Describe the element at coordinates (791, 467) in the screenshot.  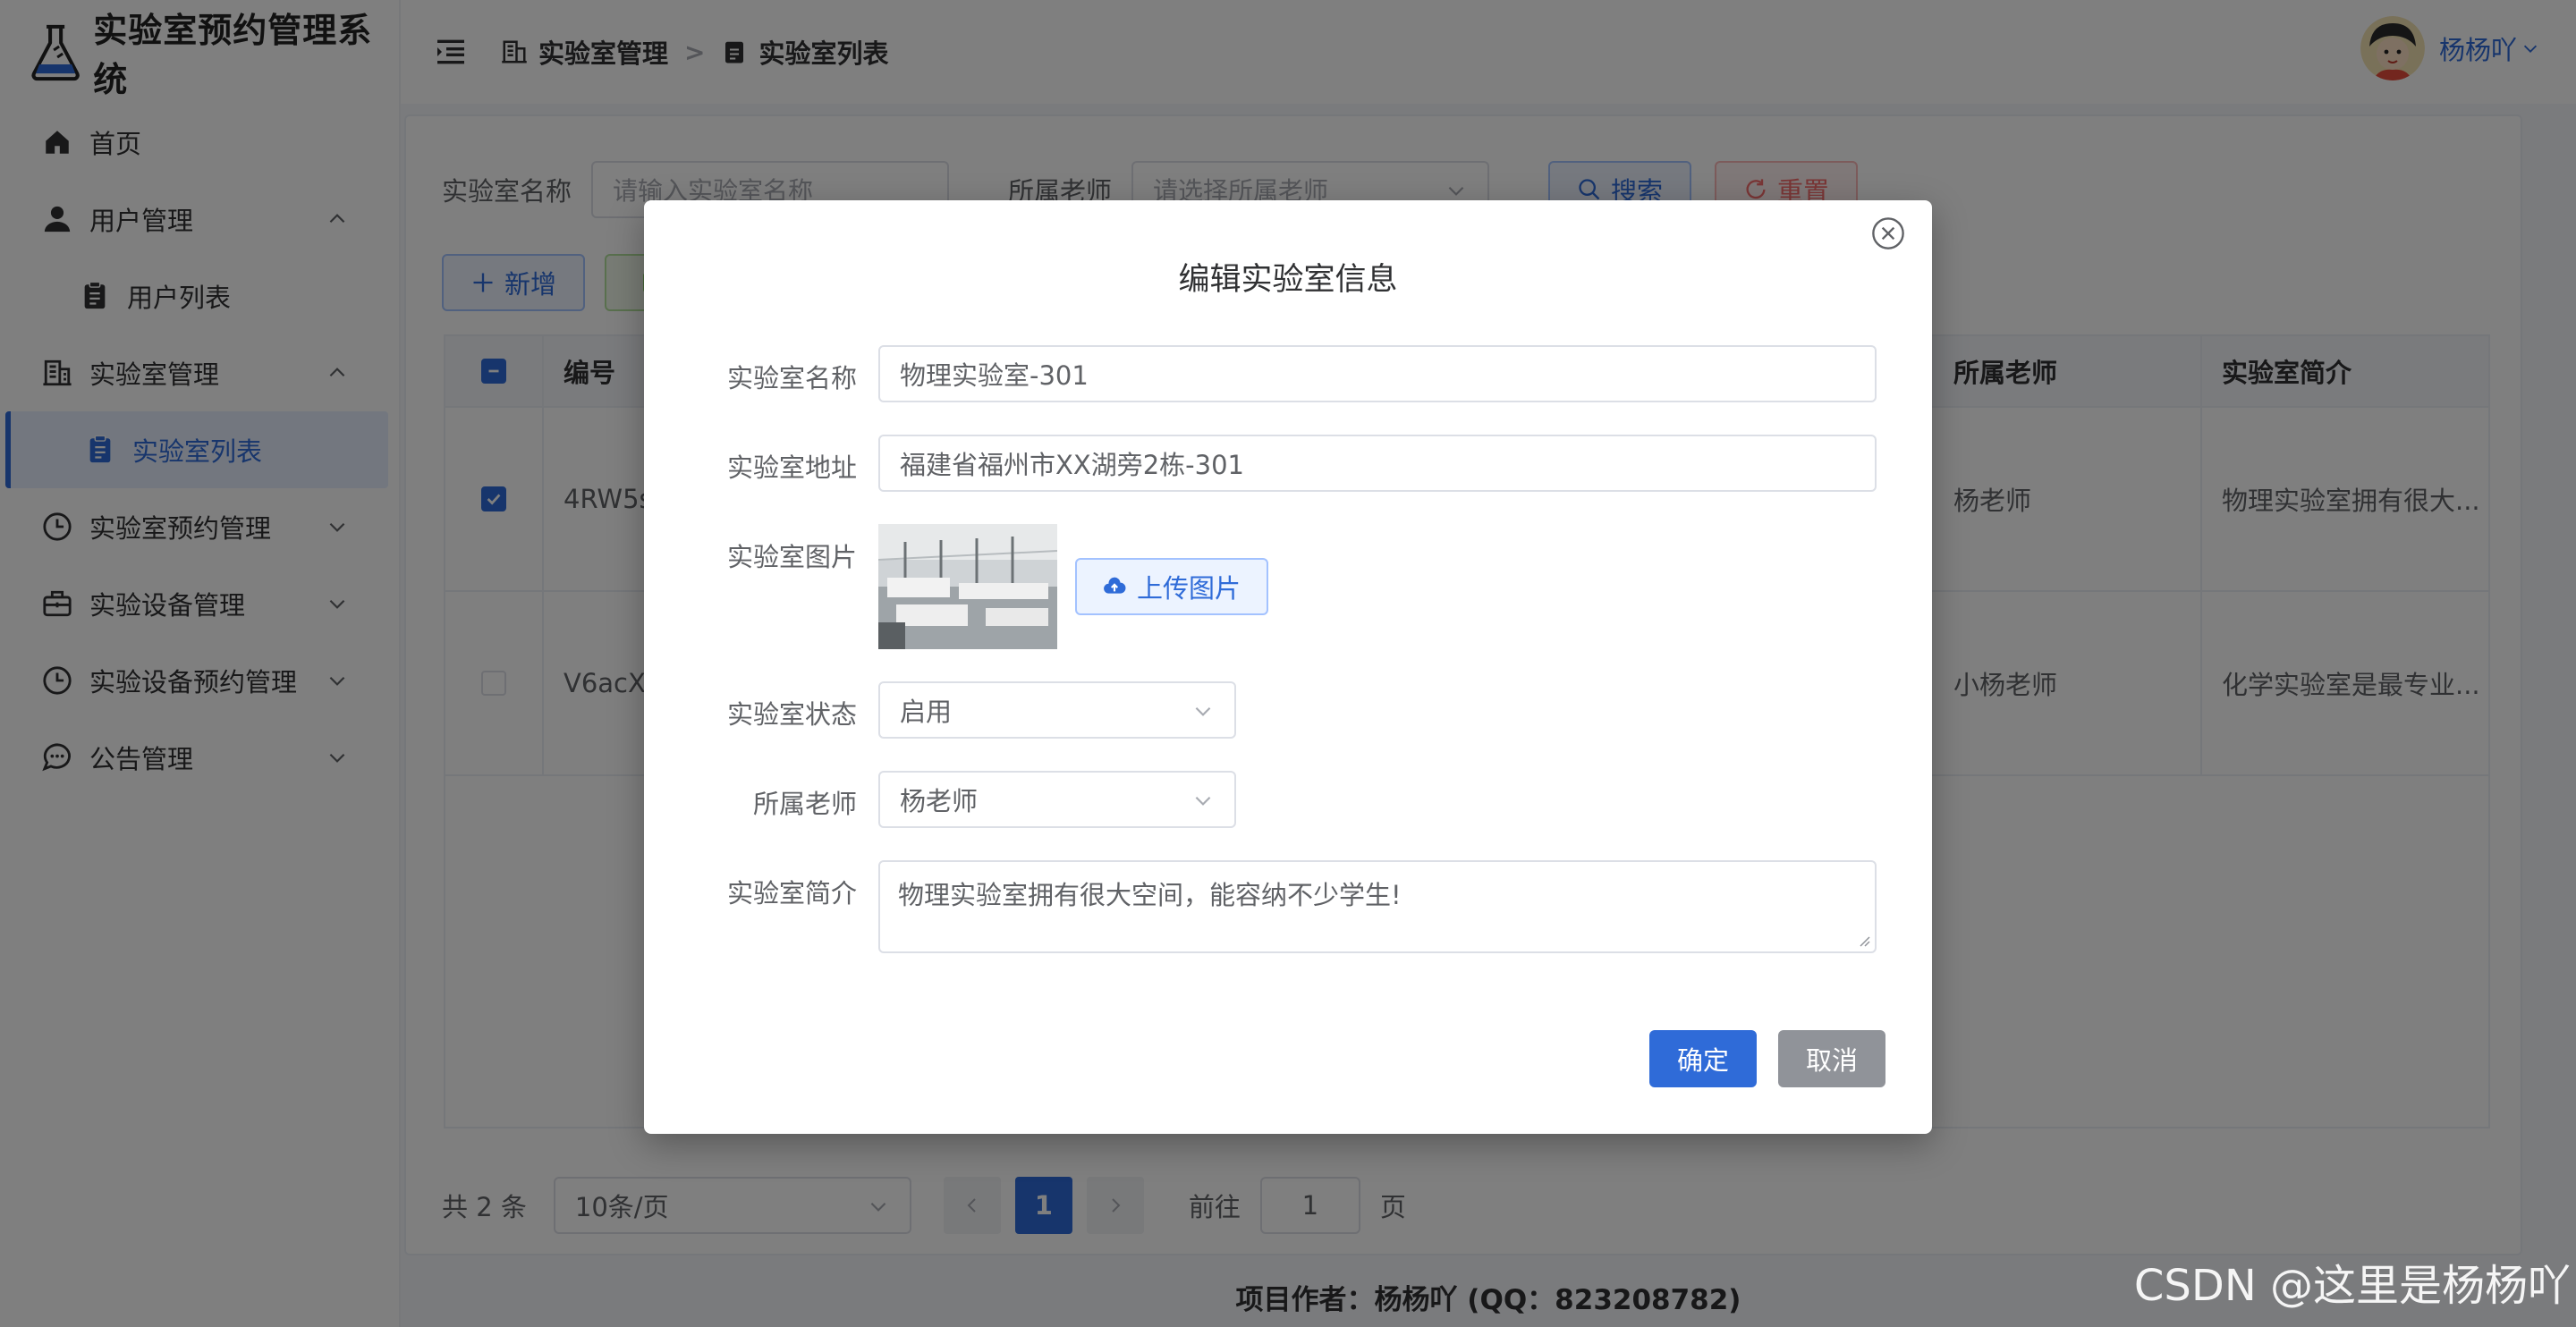
I see `lab-address-label: 实验室地址` at that location.